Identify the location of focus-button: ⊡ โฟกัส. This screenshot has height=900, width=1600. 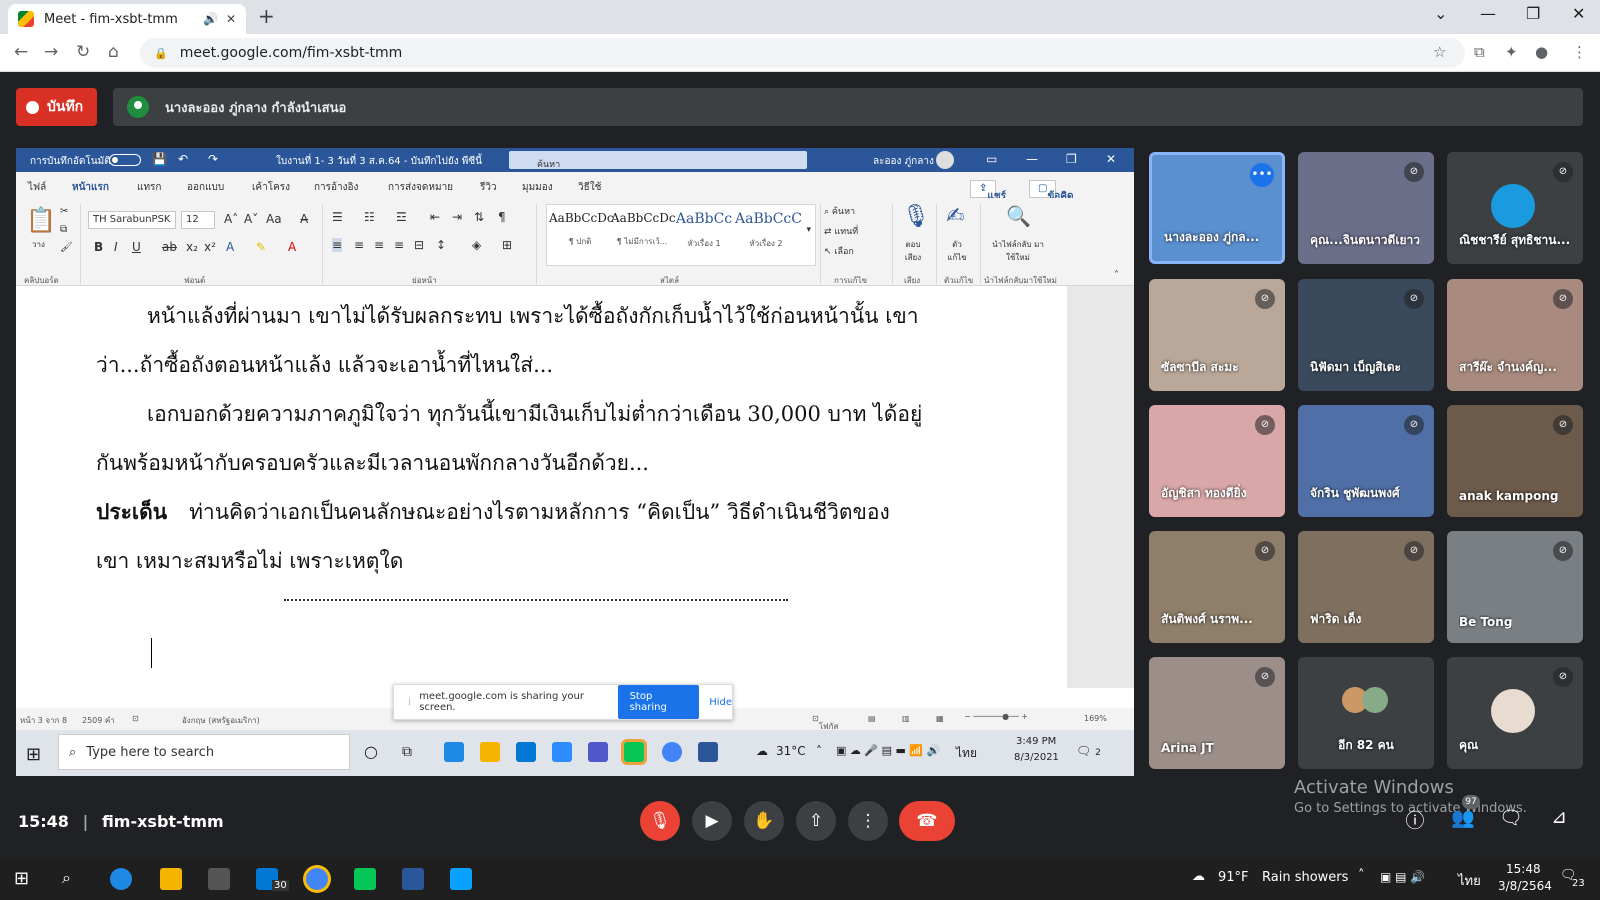
(825, 722).